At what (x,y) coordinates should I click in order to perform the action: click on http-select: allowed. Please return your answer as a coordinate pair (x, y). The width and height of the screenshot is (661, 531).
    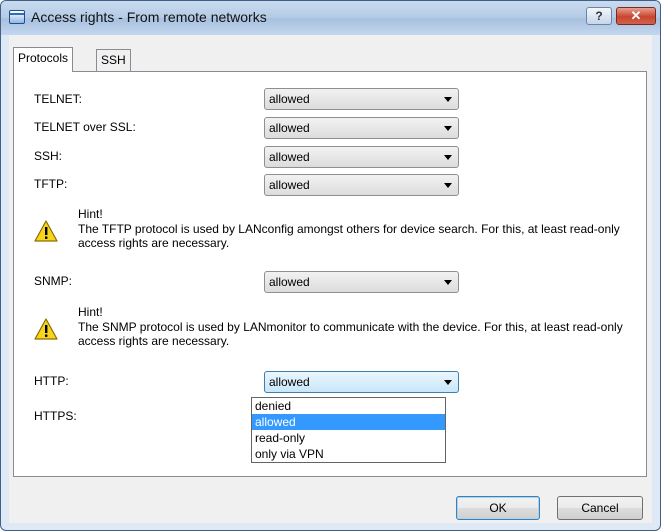
    Looking at the image, I should click on (361, 382).